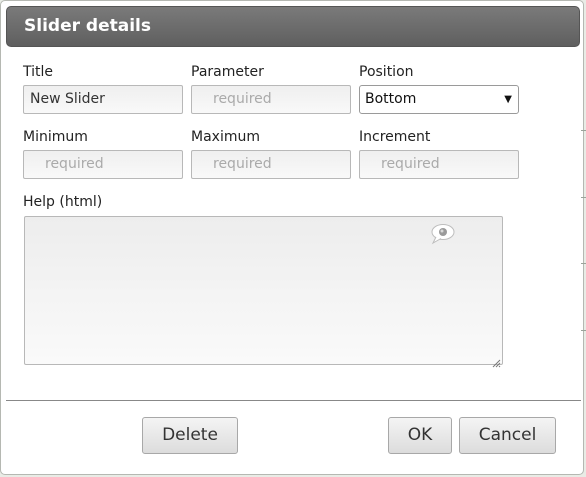  Describe the element at coordinates (38, 72) in the screenshot. I see `title-label: Title` at that location.